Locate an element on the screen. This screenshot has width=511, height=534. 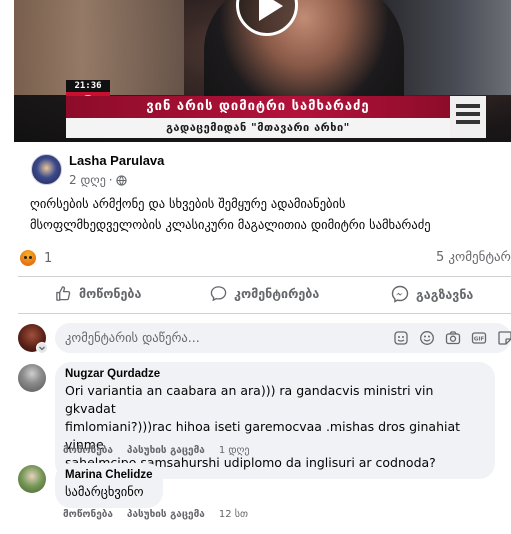
chevron-down-icon is located at coordinates (42, 348).